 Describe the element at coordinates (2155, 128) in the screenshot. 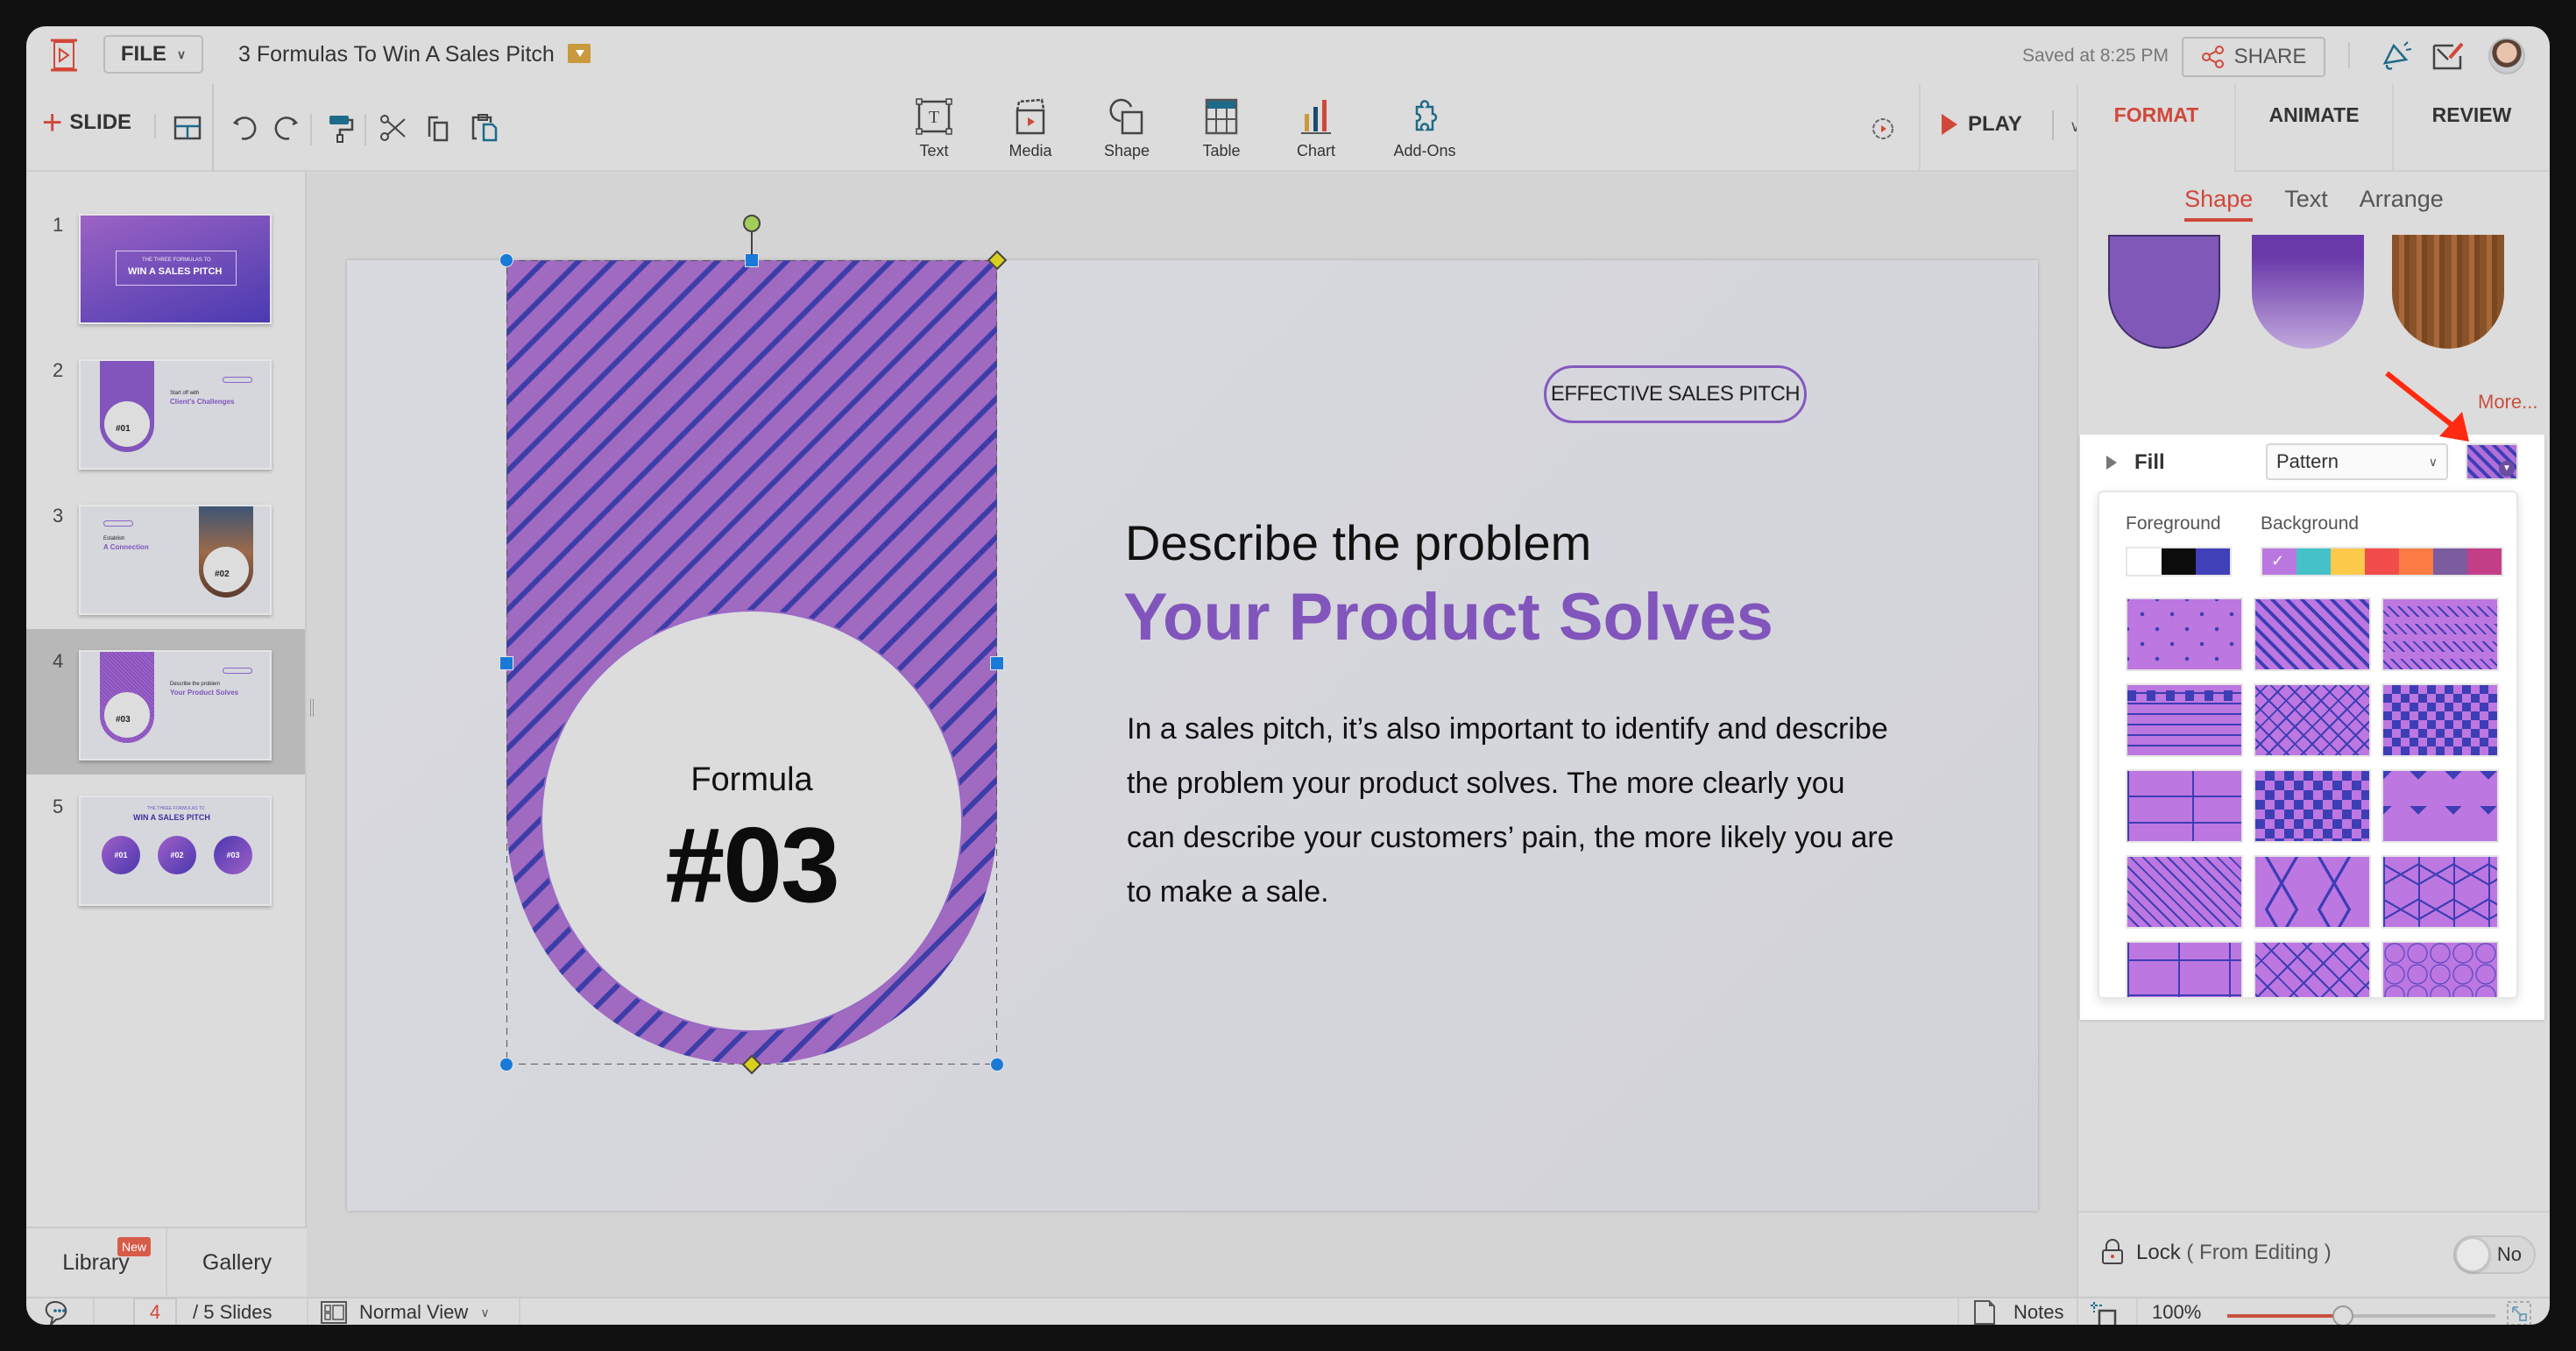

I see `tab-format: FORMAT` at that location.